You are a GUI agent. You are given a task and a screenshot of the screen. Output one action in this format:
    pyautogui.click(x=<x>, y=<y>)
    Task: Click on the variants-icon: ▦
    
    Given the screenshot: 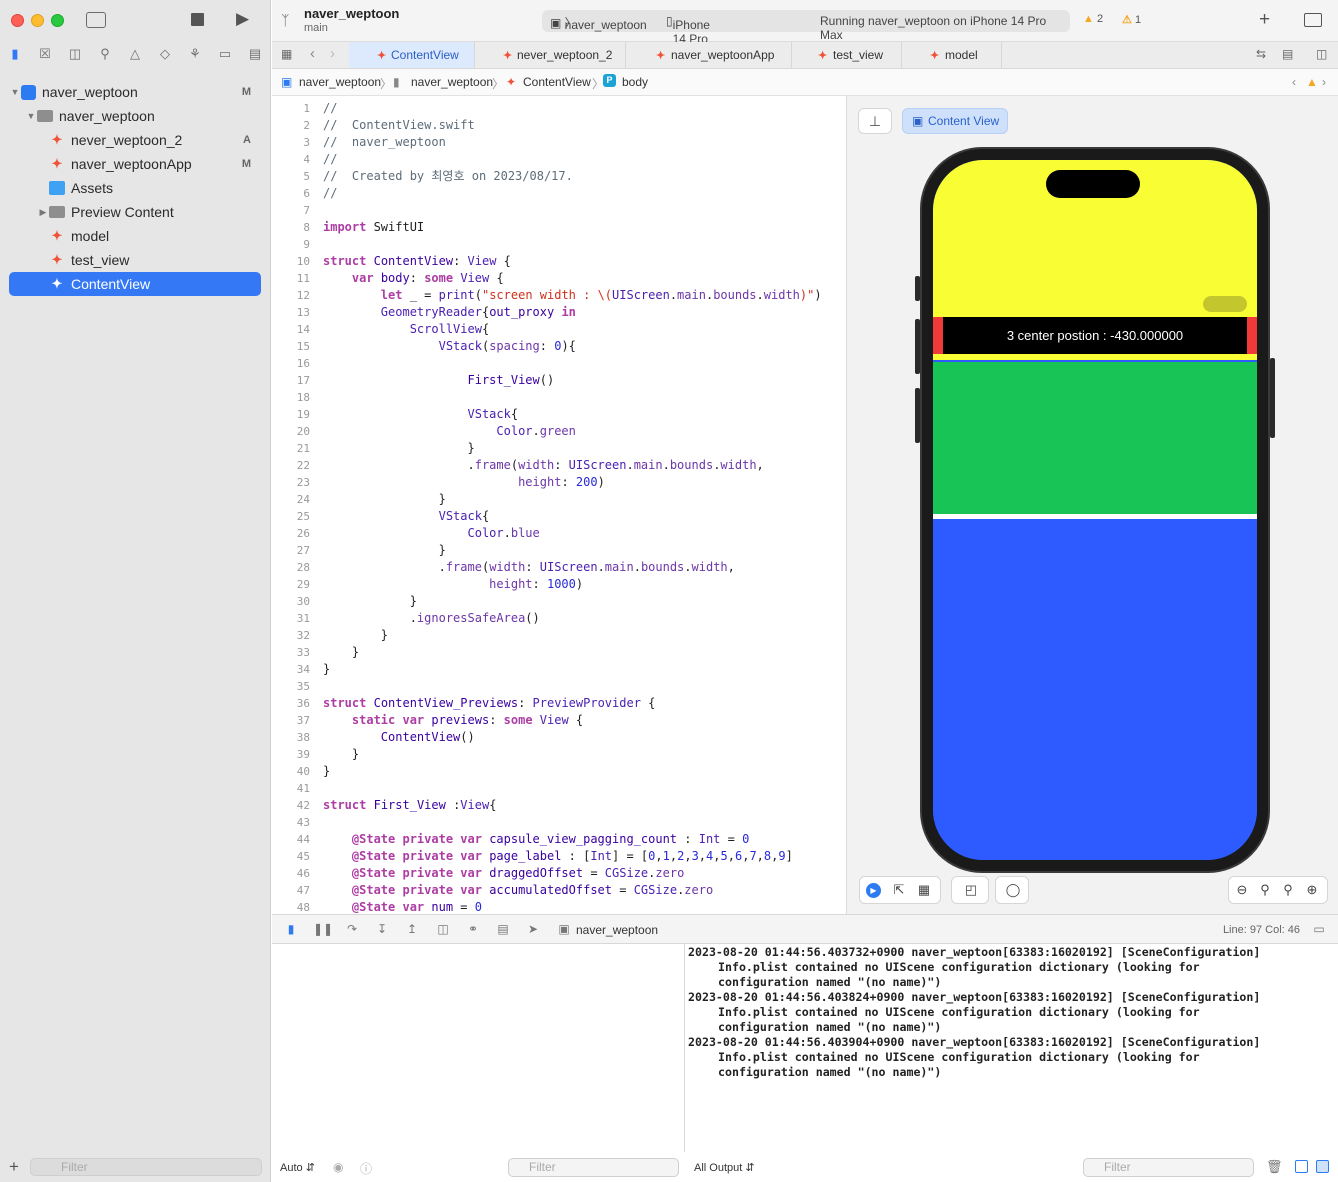 What is the action you would take?
    pyautogui.click(x=924, y=890)
    